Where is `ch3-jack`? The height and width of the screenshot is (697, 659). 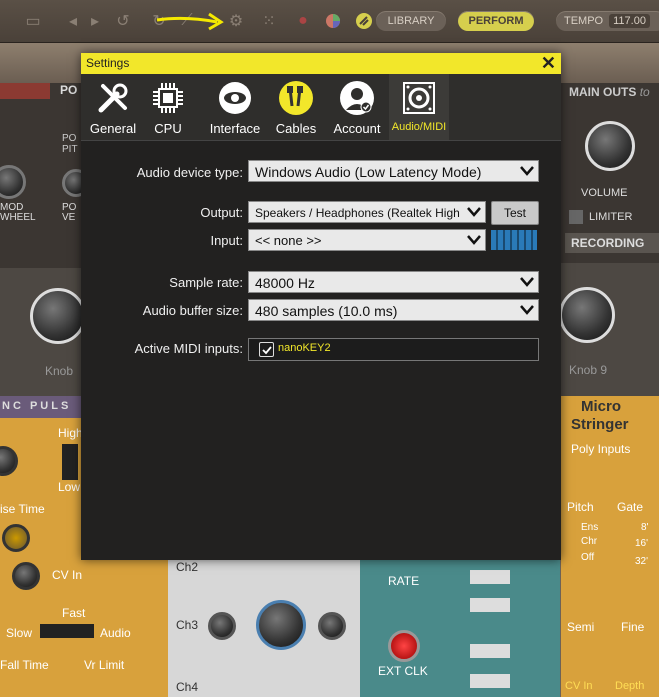
ch3-jack is located at coordinates (222, 626).